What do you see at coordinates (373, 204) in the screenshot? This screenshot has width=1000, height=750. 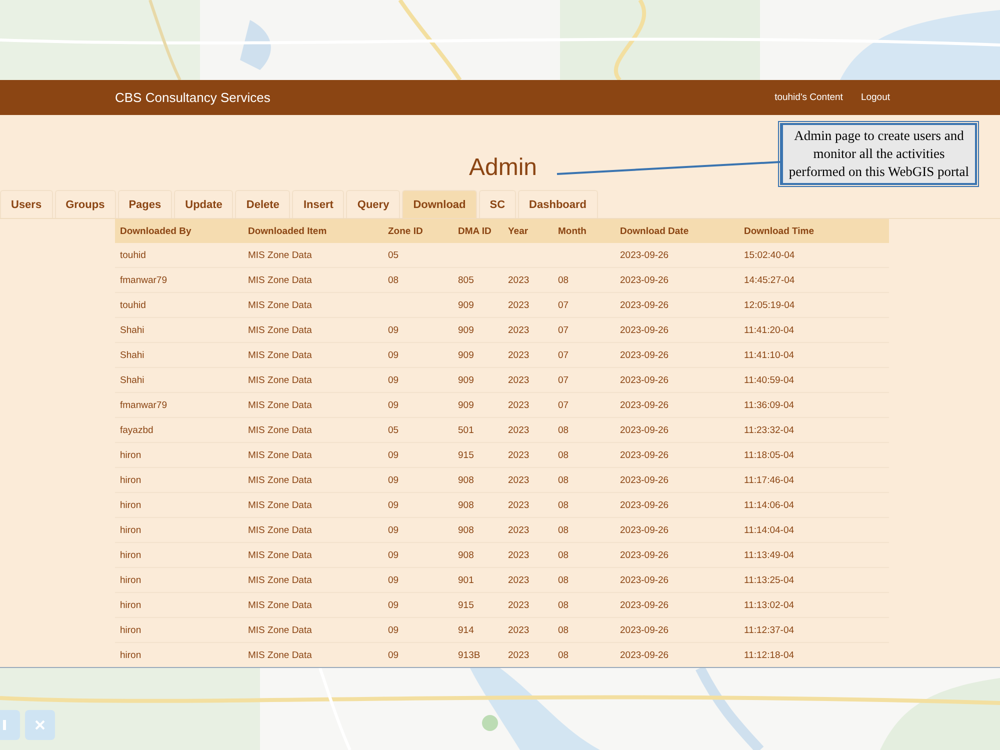 I see `tab: Query` at bounding box center [373, 204].